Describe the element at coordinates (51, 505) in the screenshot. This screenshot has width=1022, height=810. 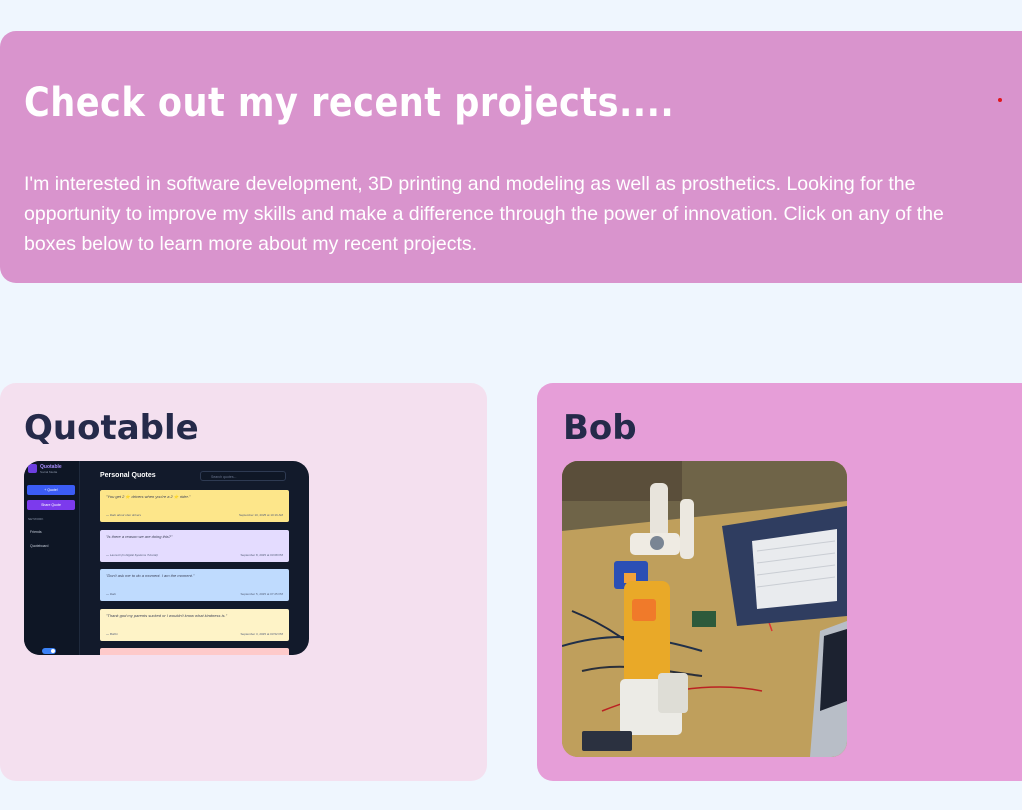
I see `share-quote-button: Share Quote` at that location.